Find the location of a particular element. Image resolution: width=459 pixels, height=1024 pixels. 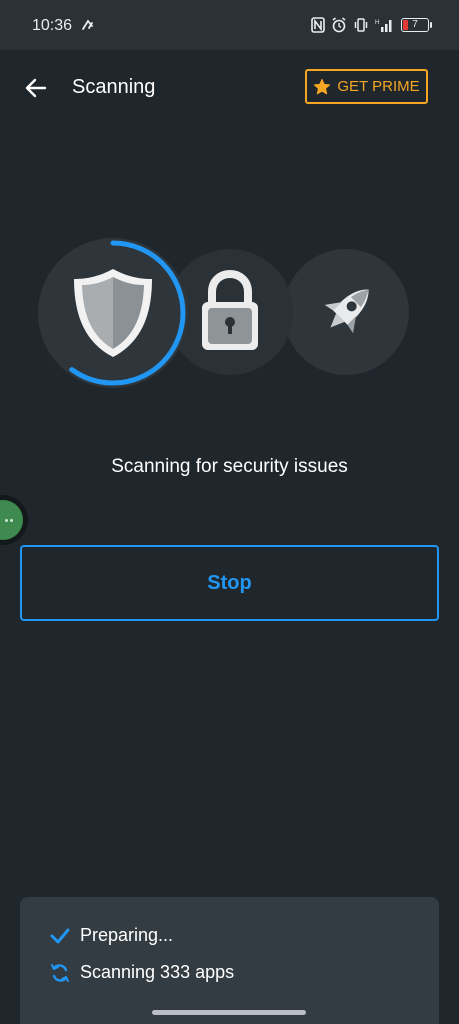

rocket-icon is located at coordinates (346, 311).